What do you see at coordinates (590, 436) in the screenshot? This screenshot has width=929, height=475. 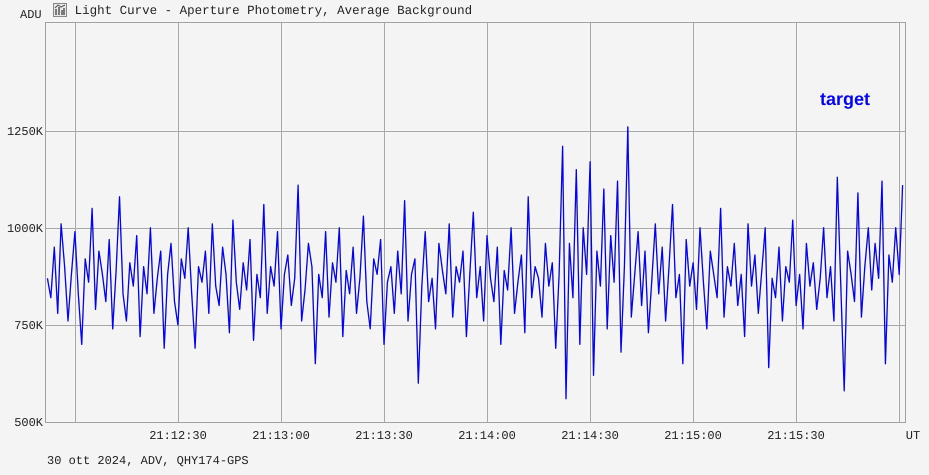 I see `x-tick-label: 21:14:30` at bounding box center [590, 436].